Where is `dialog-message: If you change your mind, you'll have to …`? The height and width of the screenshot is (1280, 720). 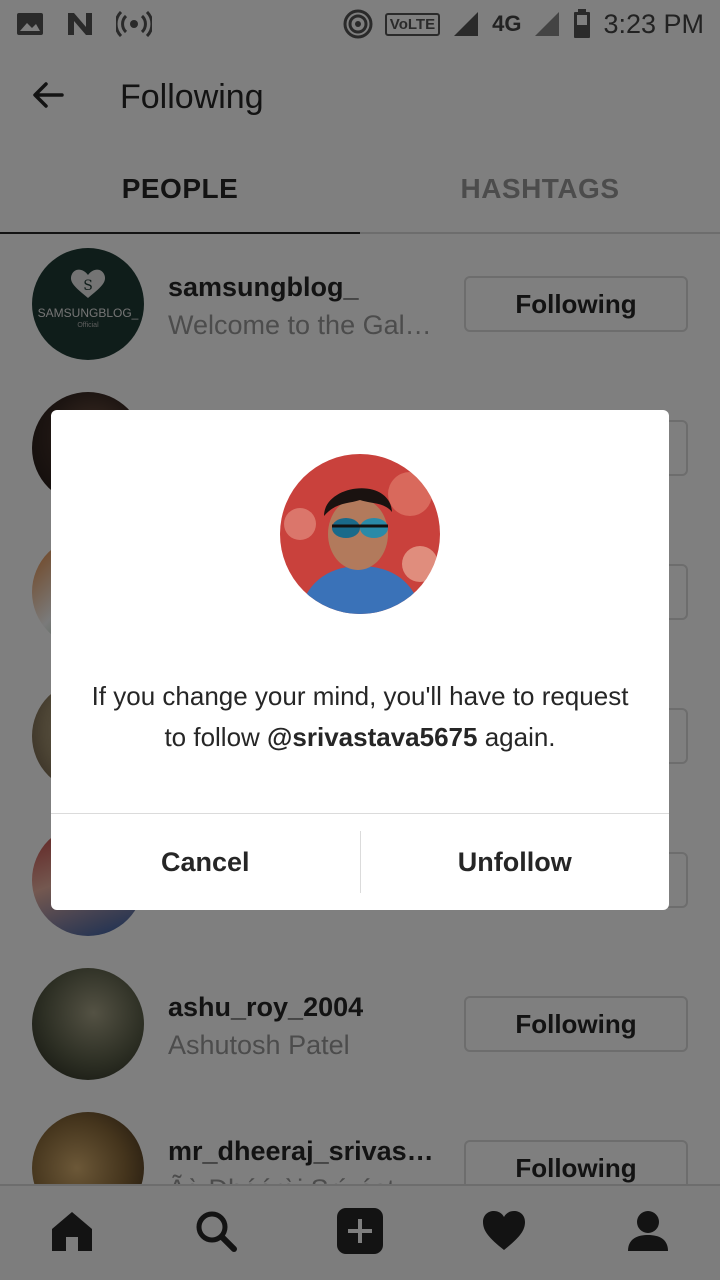
dialog-message: If you change your mind, you'll have to … is located at coordinates (360, 717).